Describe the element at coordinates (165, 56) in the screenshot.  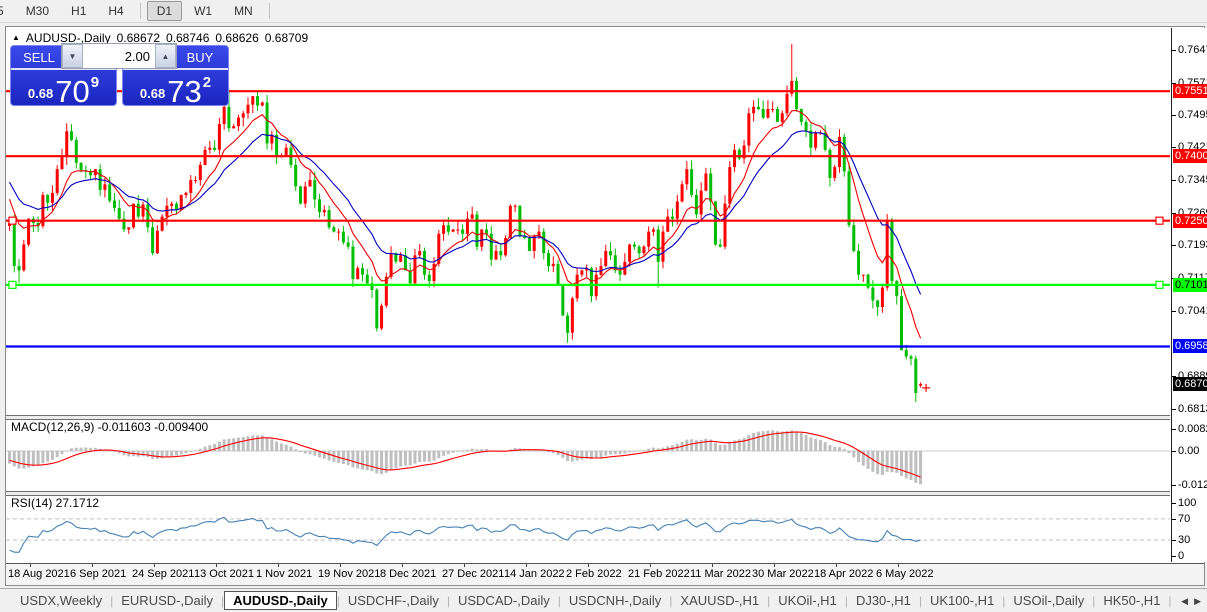
I see `volume-increase-icon: ▲` at that location.